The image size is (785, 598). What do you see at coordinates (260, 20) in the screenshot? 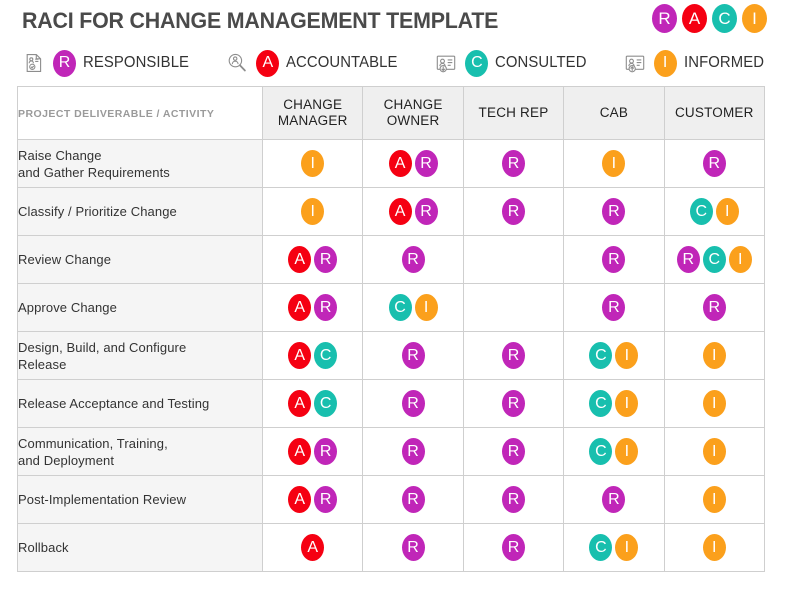
I see `page-title: RACI FOR CHANGE MANAGEMENT TEMPLATE` at bounding box center [260, 20].